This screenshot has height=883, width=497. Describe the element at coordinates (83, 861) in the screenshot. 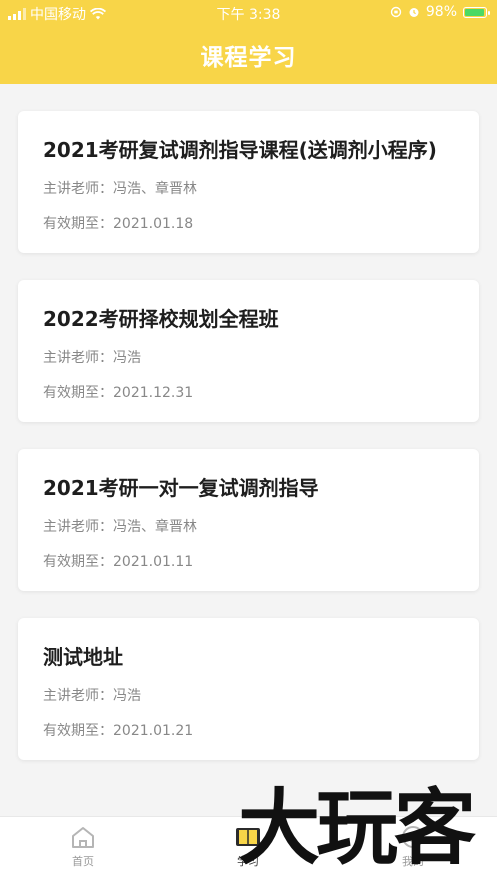

I see `tab-home-label: 首页` at that location.